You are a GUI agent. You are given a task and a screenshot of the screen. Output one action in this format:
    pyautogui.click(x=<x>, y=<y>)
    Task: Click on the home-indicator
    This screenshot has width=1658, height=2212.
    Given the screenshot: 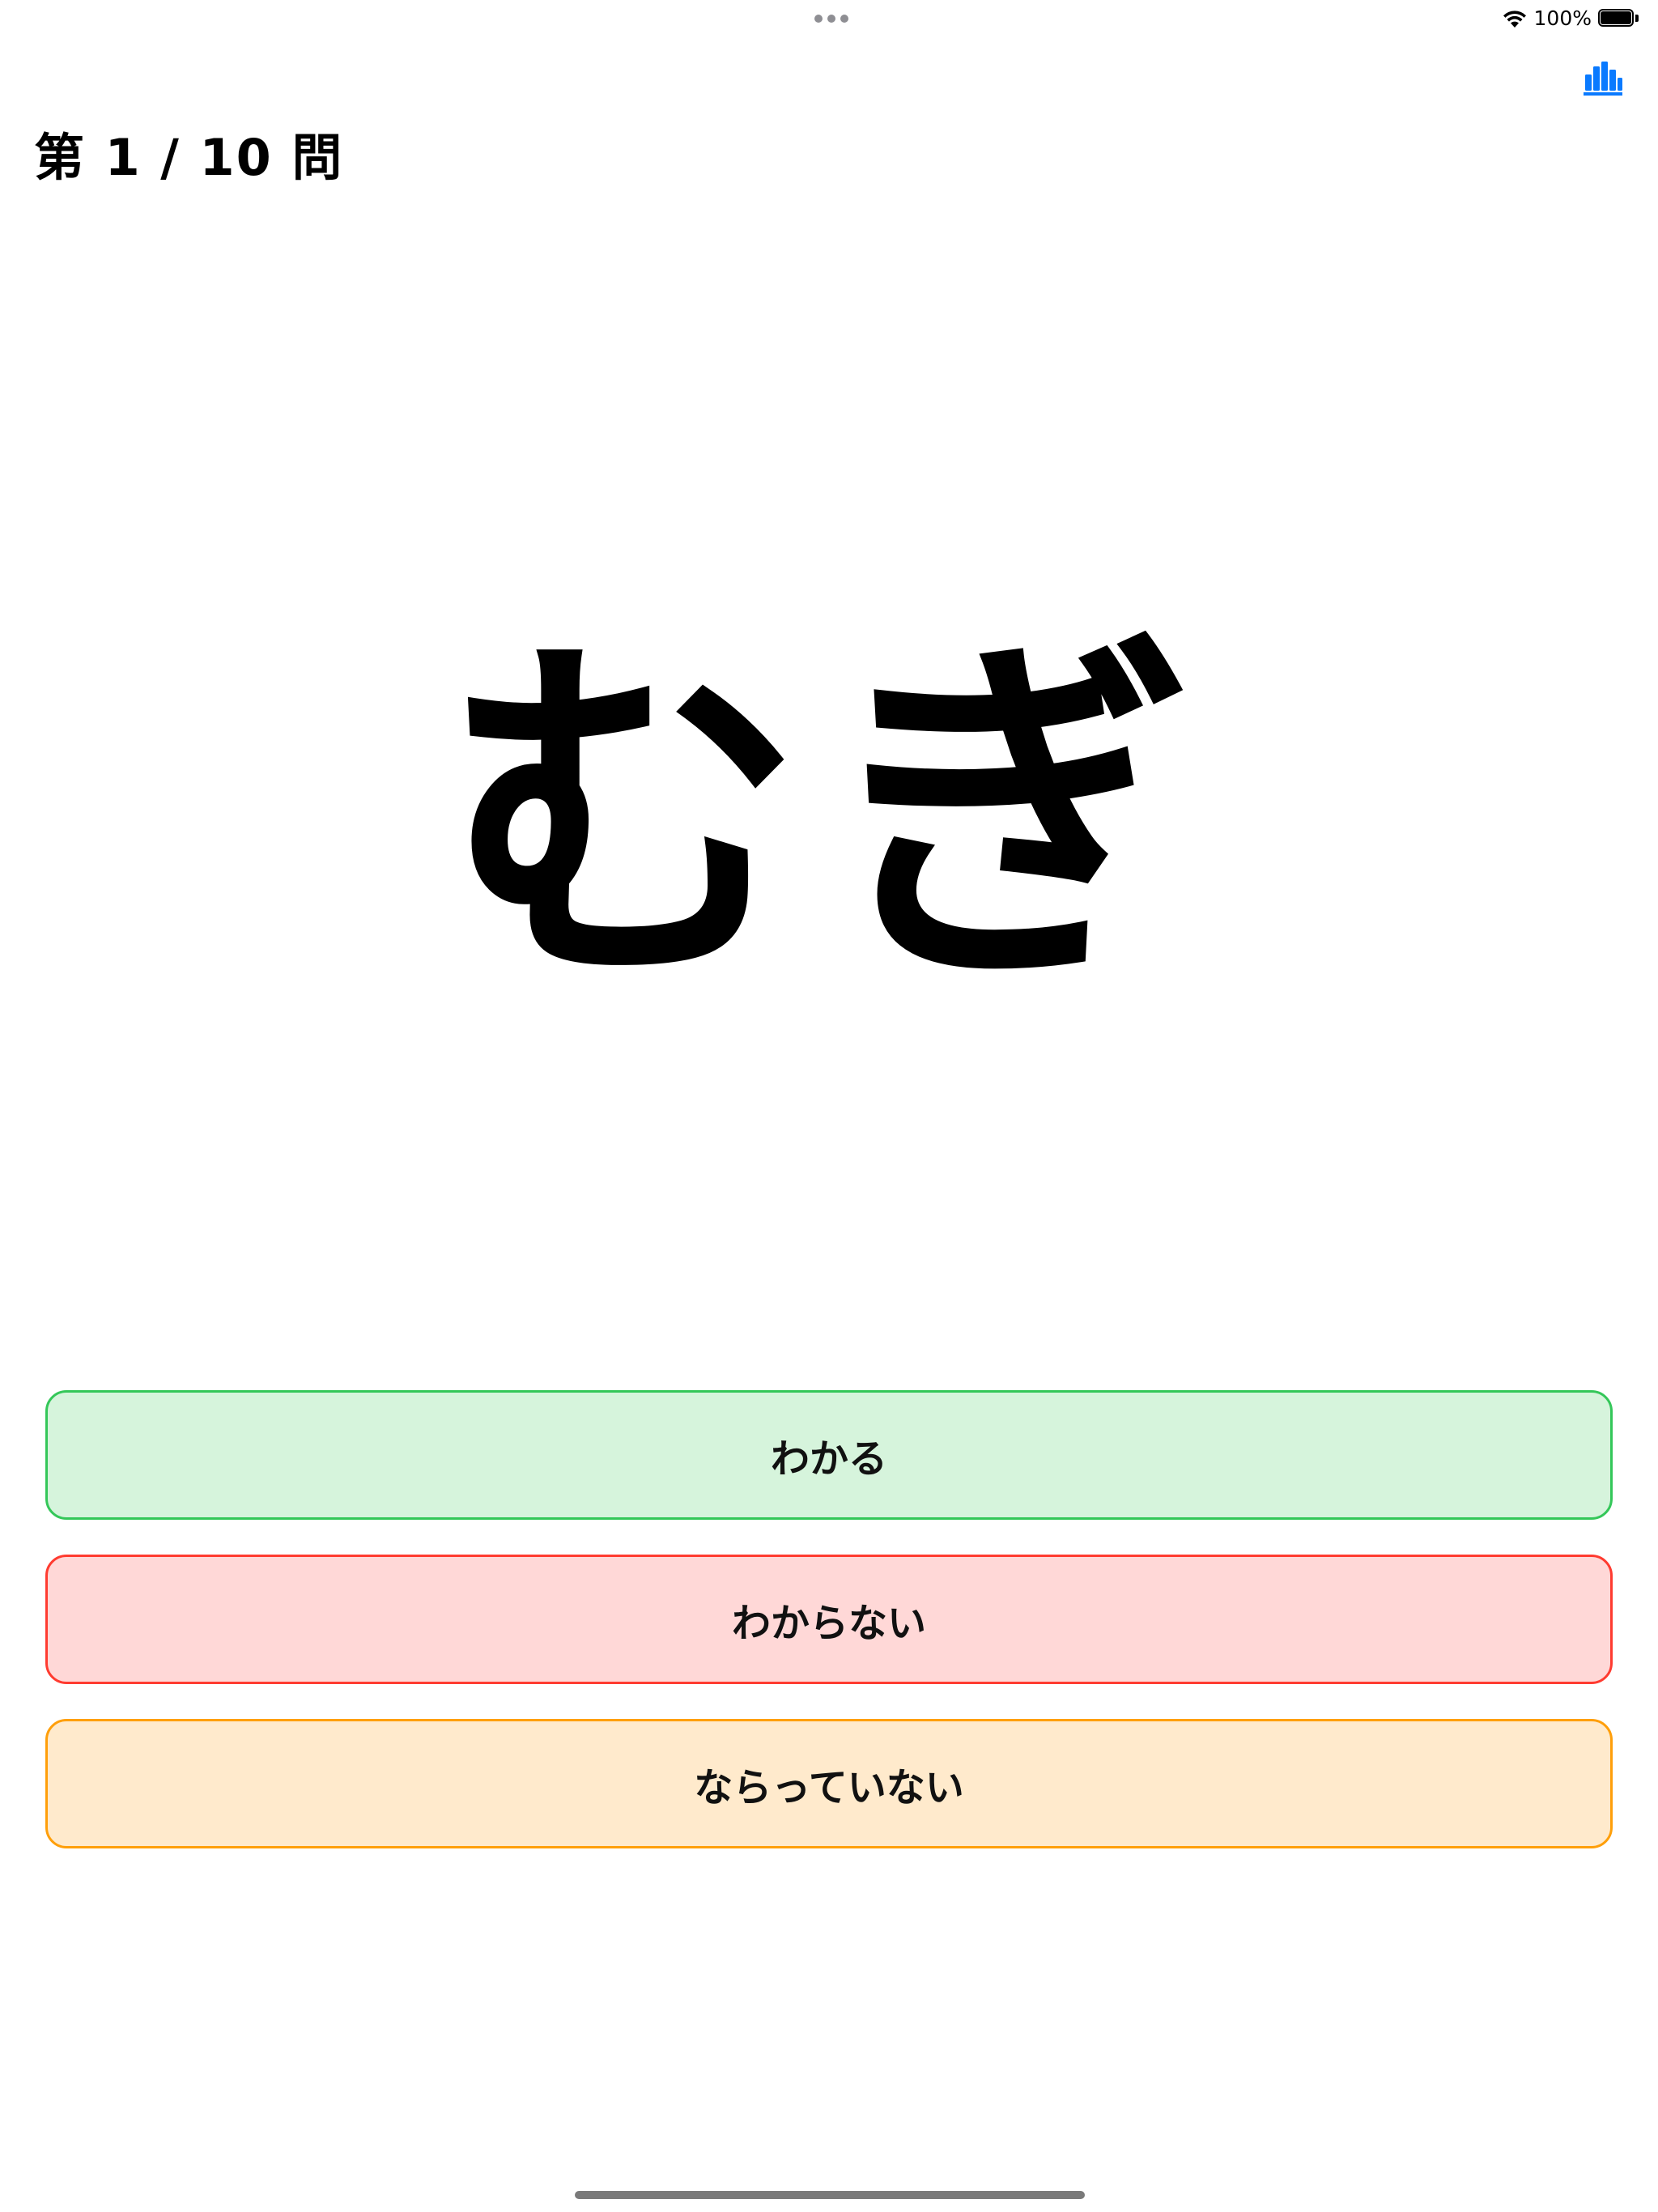 What is the action you would take?
    pyautogui.click(x=830, y=2195)
    